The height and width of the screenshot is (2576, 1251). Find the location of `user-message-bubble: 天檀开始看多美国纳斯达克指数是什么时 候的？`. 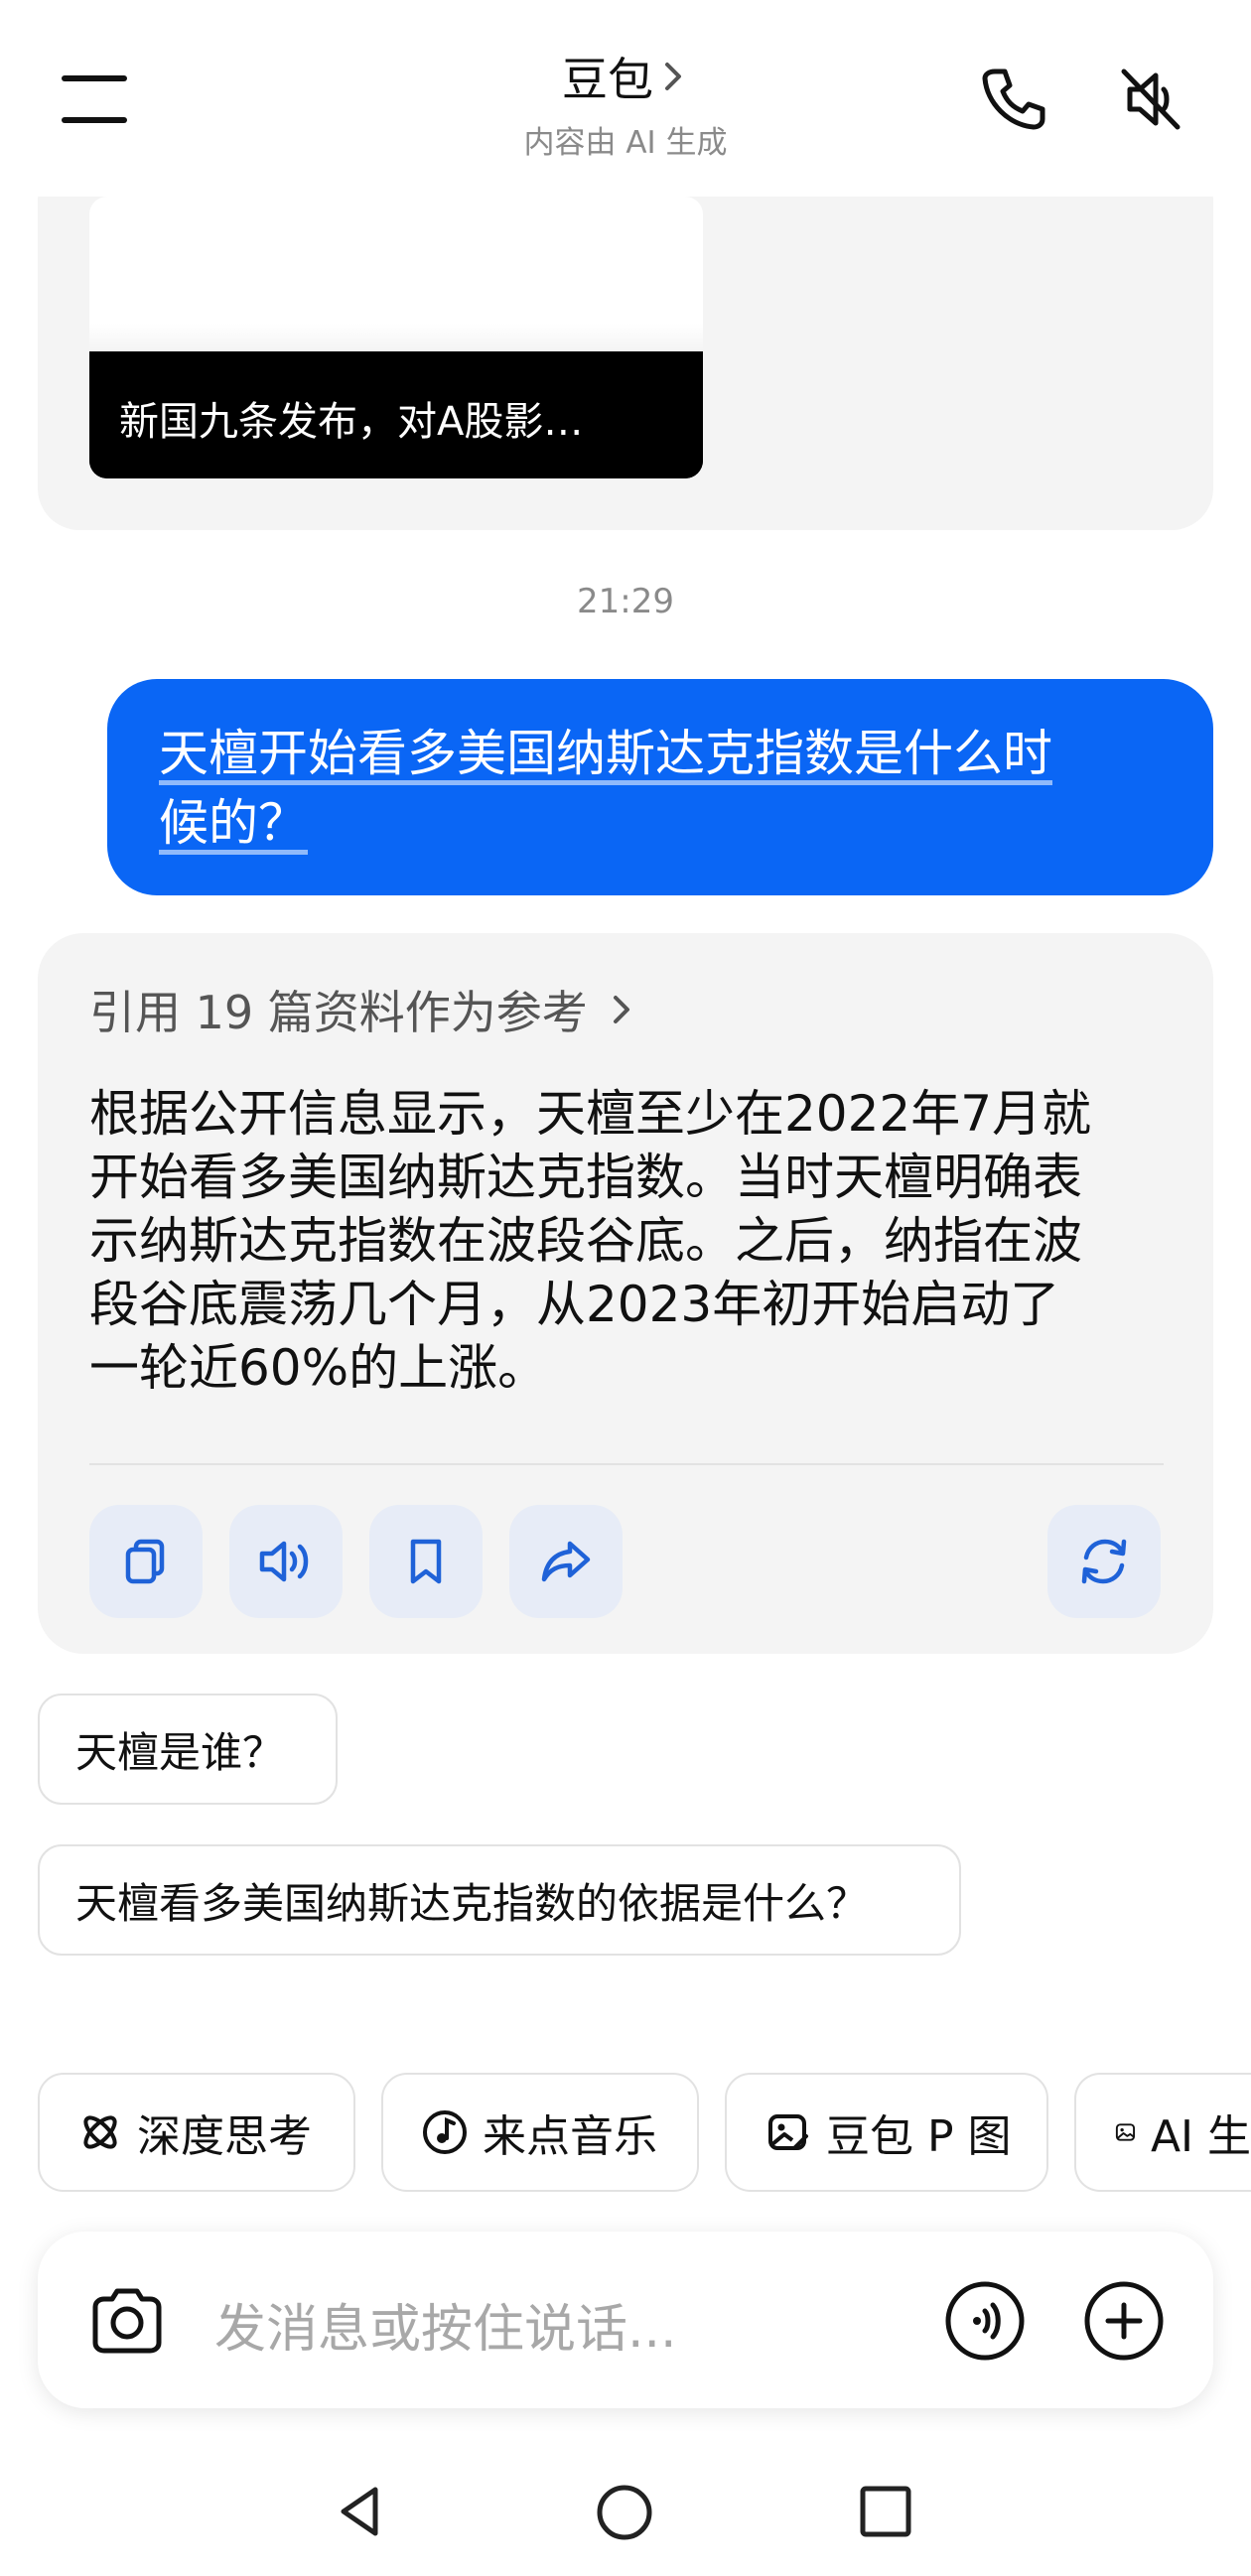

user-message-bubble: 天檀开始看多美国纳斯达克指数是什么时 候的？ is located at coordinates (660, 787).